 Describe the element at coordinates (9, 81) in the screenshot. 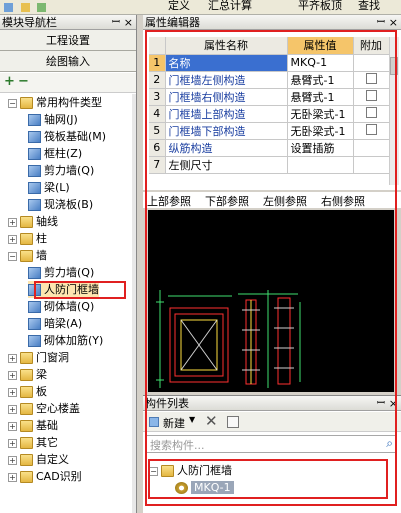

I see `expand-all-icon: +` at that location.